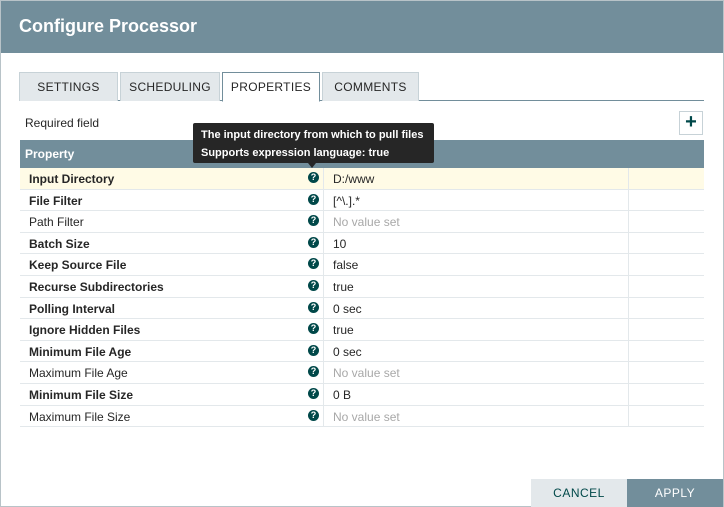 This screenshot has width=724, height=507. Describe the element at coordinates (80, 351) in the screenshot. I see `property-name: Minimum File Age` at that location.